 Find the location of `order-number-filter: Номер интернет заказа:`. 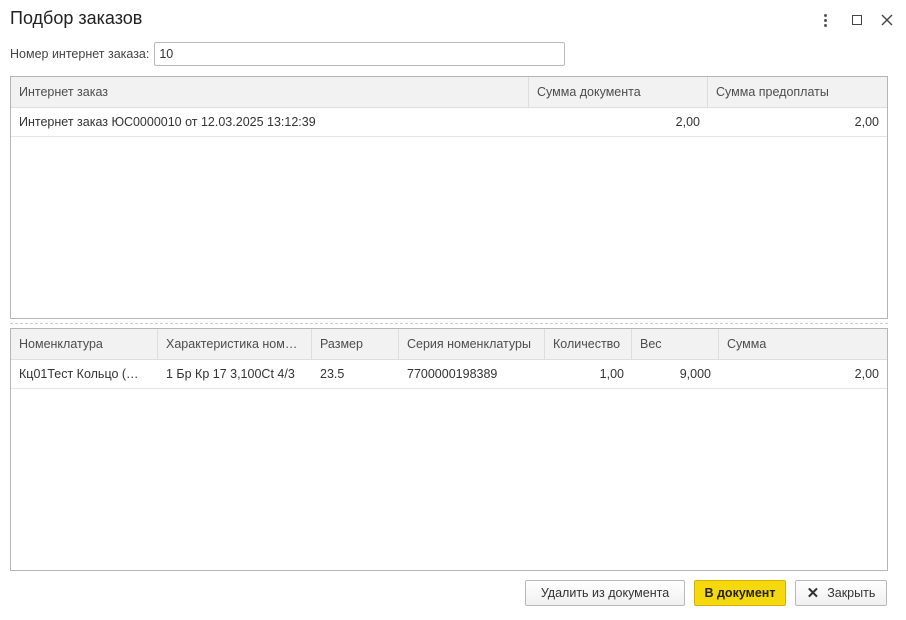

order-number-filter: Номер интернет заказа: is located at coordinates (288, 54).